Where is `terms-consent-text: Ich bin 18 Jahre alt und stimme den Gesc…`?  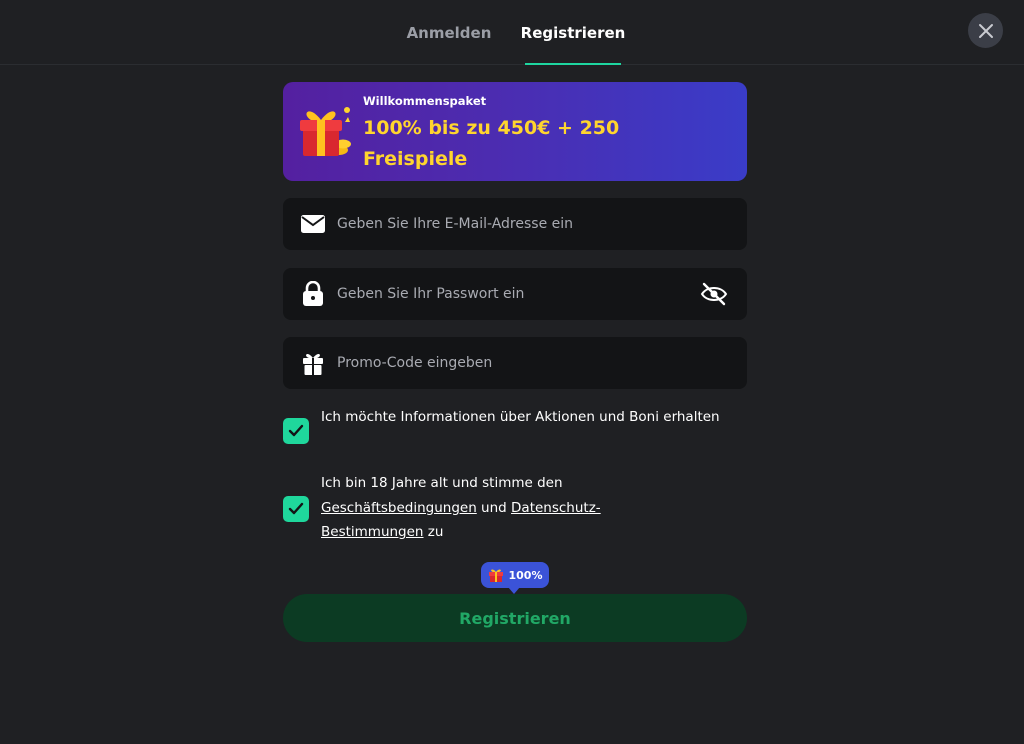
terms-consent-text: Ich bin 18 Jahre alt und stimme den Gesc… is located at coordinates (491, 508).